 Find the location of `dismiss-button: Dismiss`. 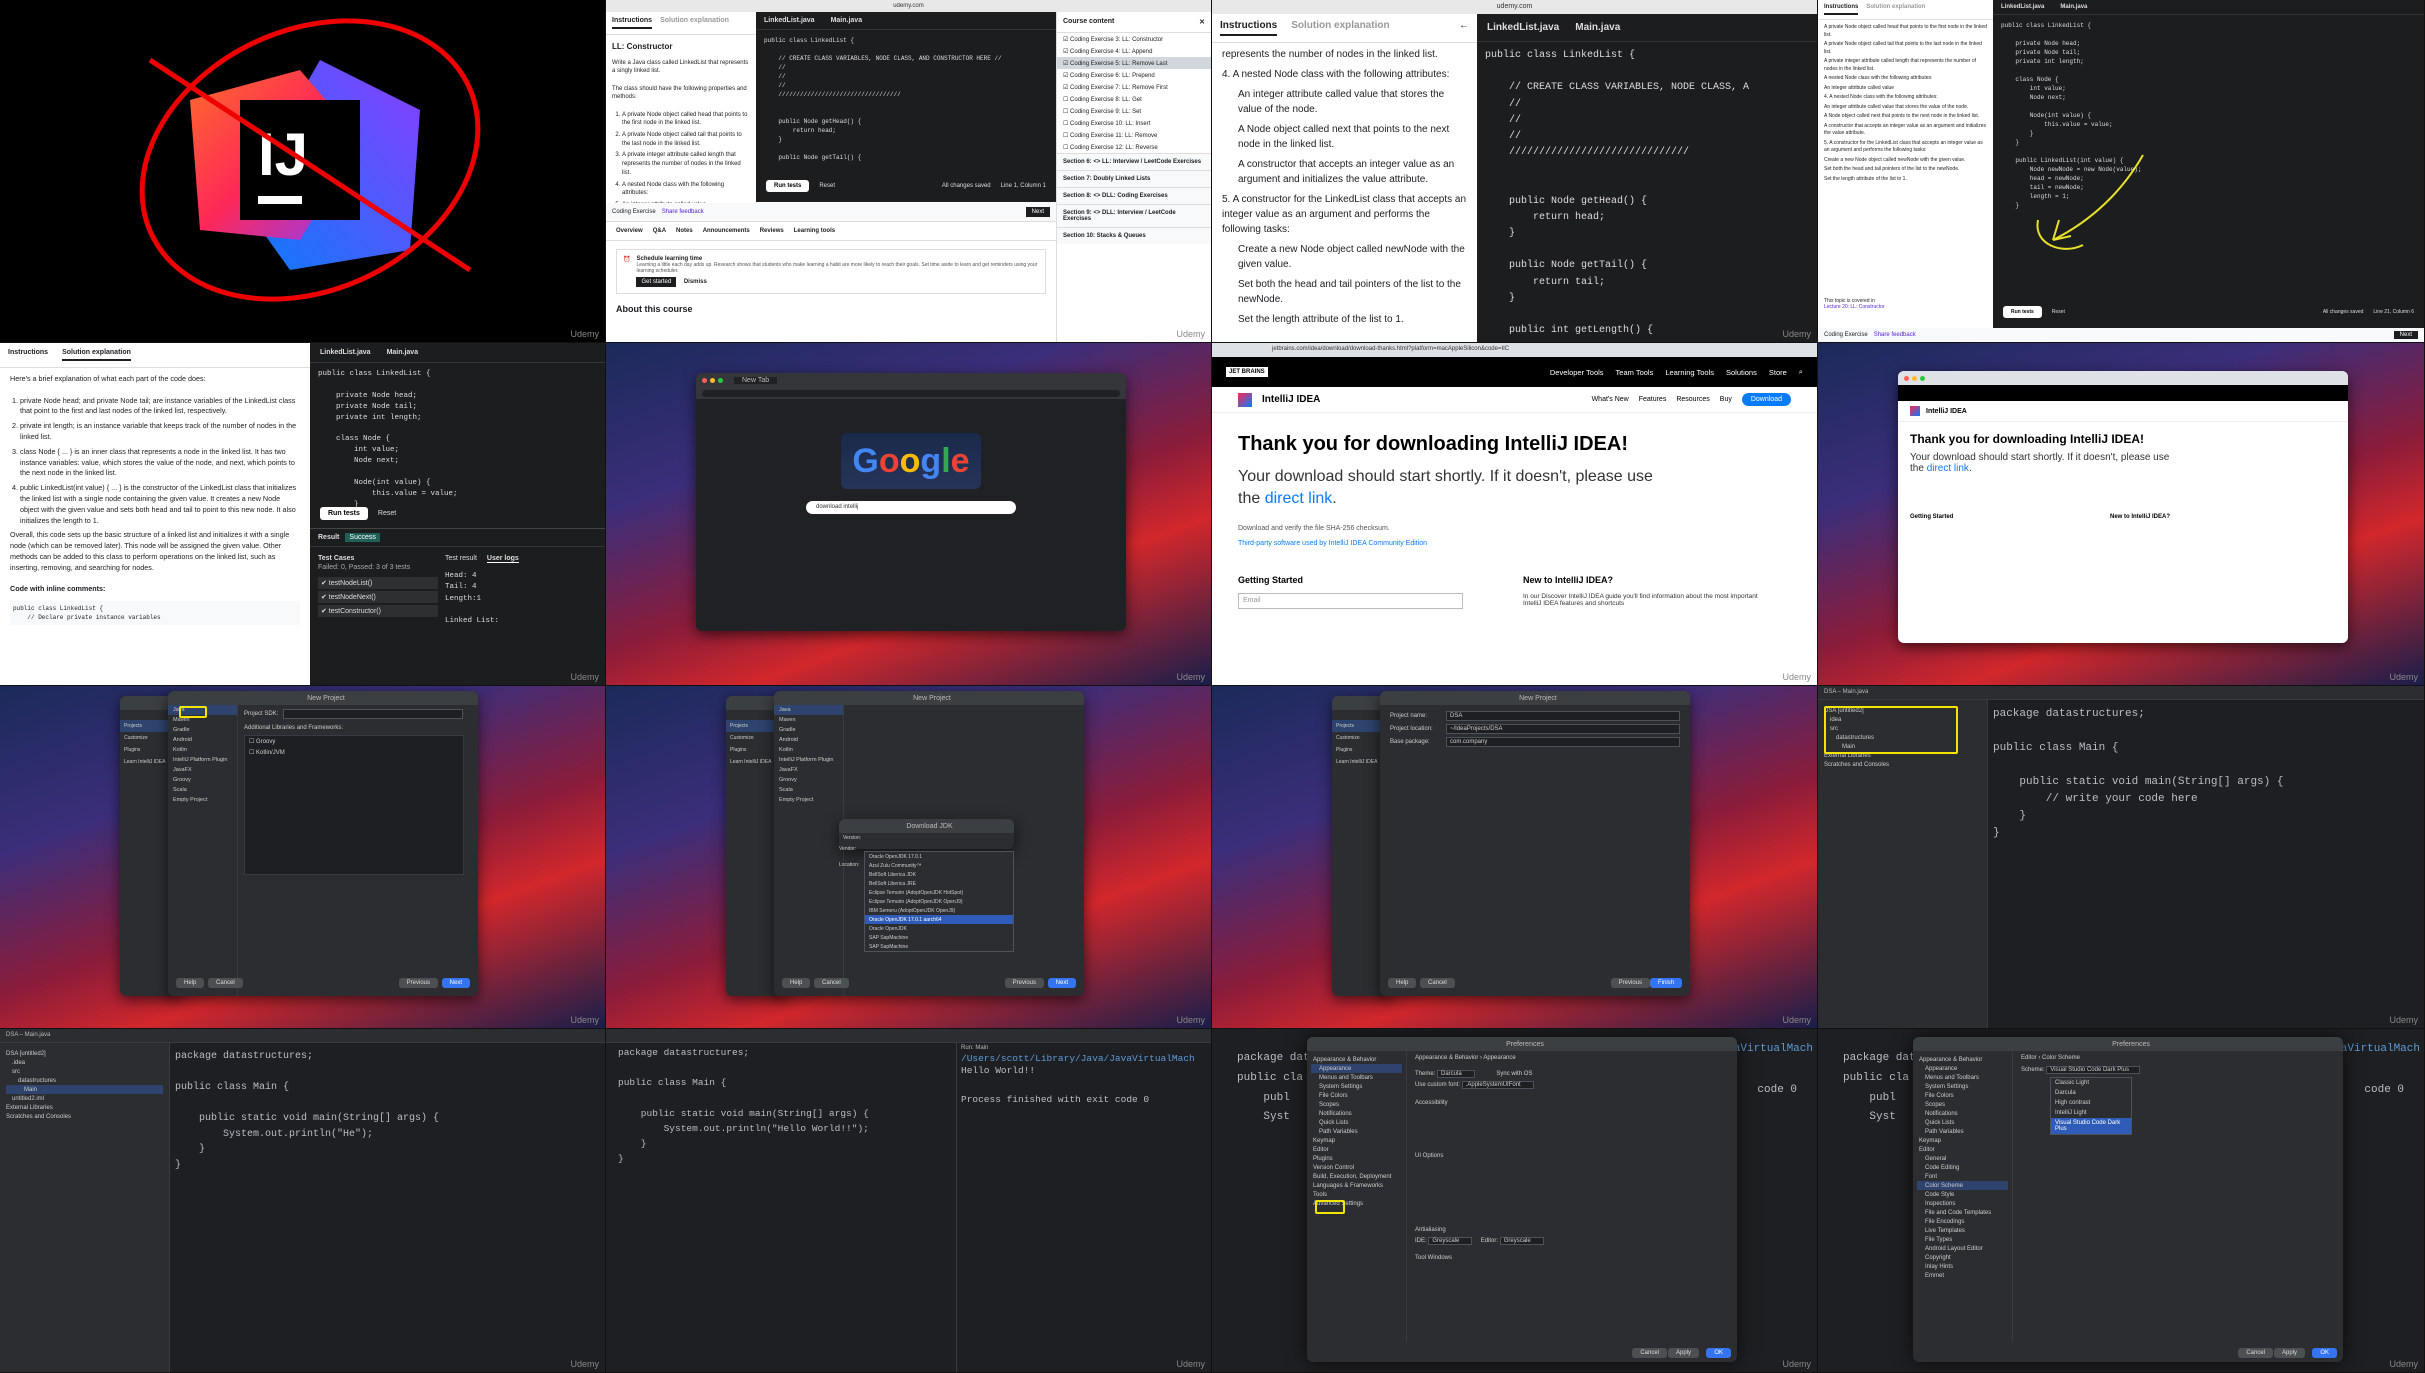

dismiss-button: Dismiss is located at coordinates (695, 282).